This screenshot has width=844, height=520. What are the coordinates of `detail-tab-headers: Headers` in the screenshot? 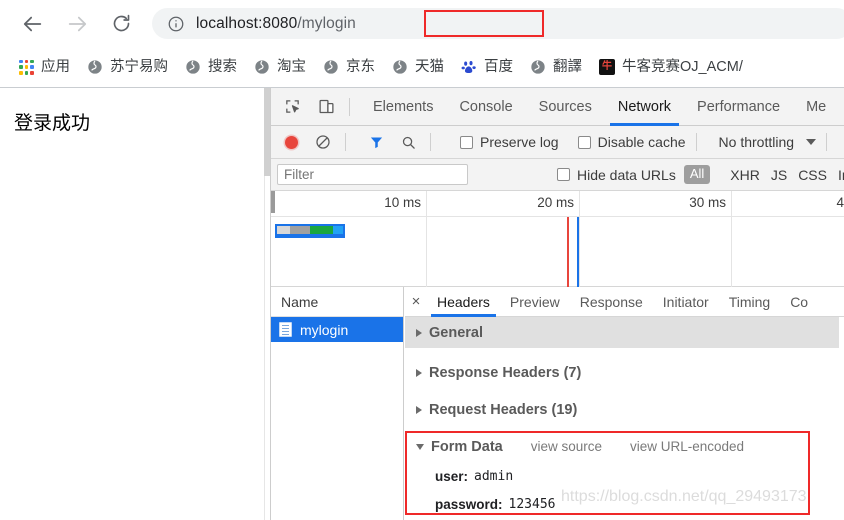 It's located at (463, 302).